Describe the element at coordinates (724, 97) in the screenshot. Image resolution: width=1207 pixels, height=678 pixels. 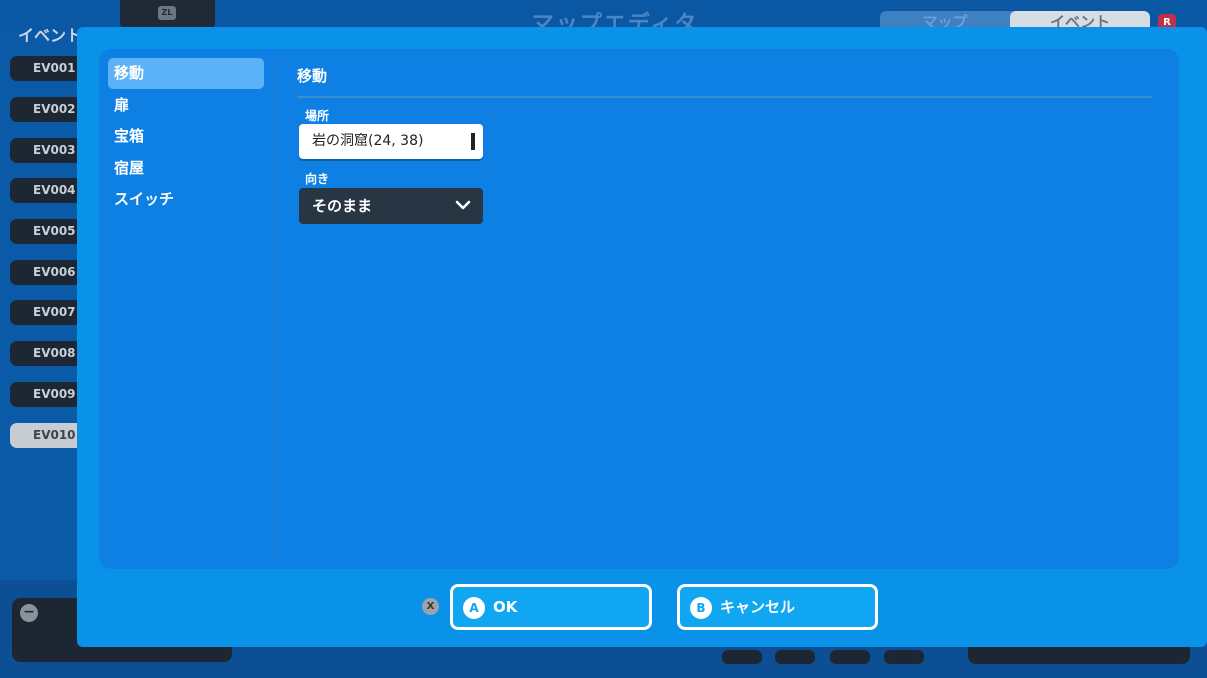
I see `horizontal-divider` at that location.